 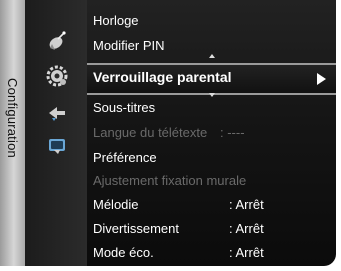 What do you see at coordinates (57, 113) in the screenshot?
I see `input-icon` at bounding box center [57, 113].